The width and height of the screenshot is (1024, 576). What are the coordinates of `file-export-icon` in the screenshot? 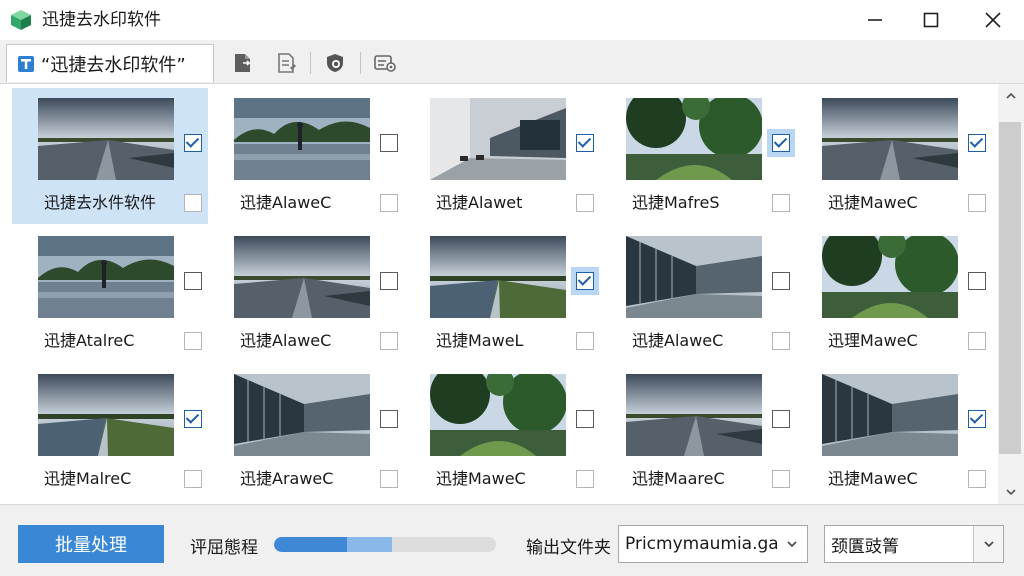 It's located at (243, 63).